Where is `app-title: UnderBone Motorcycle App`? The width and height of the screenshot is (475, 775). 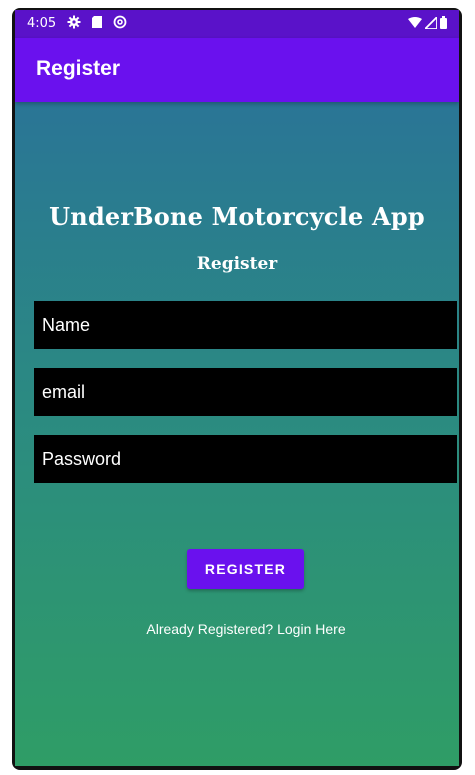
app-title: UnderBone Motorcycle App is located at coordinates (237, 216).